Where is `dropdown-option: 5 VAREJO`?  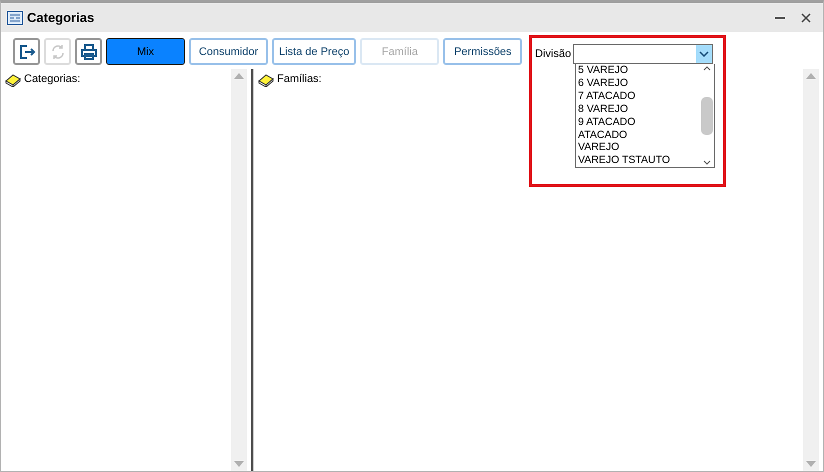
dropdown-option: 5 VAREJO is located at coordinates (639, 70).